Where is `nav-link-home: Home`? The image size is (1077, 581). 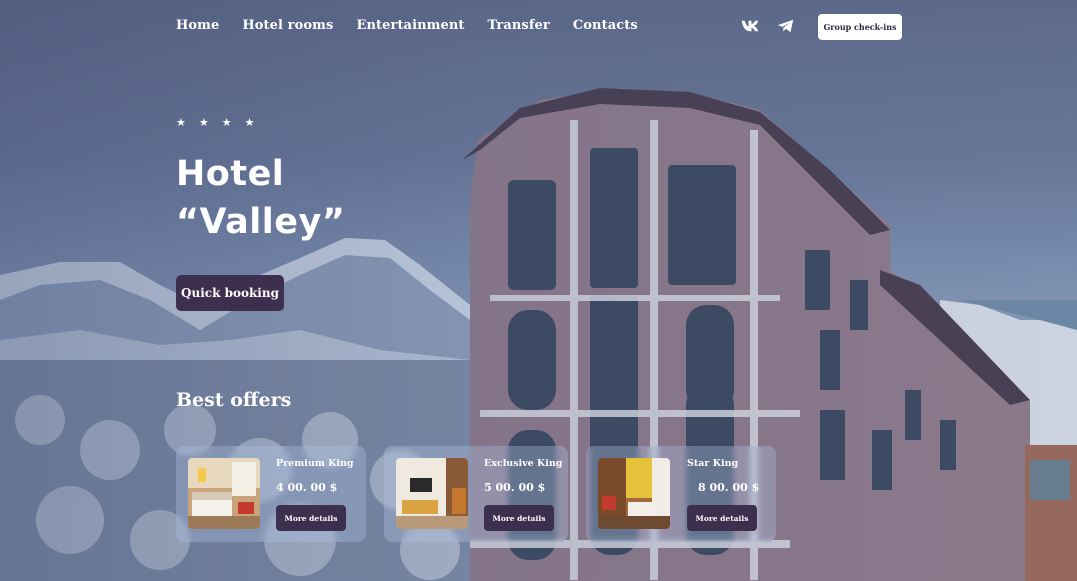 nav-link-home: Home is located at coordinates (197, 27).